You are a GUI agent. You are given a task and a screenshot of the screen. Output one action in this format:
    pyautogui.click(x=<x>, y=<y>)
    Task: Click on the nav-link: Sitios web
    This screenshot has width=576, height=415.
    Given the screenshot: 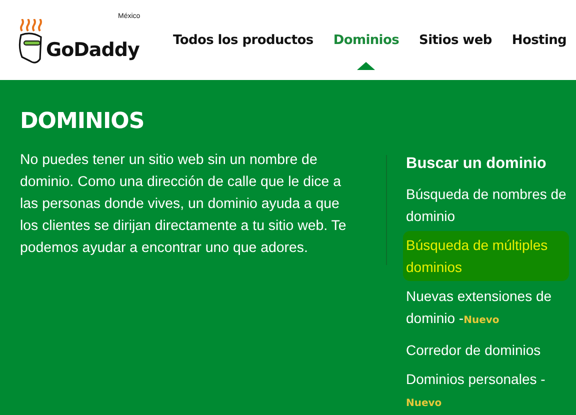 What is the action you would take?
    pyautogui.click(x=455, y=40)
    